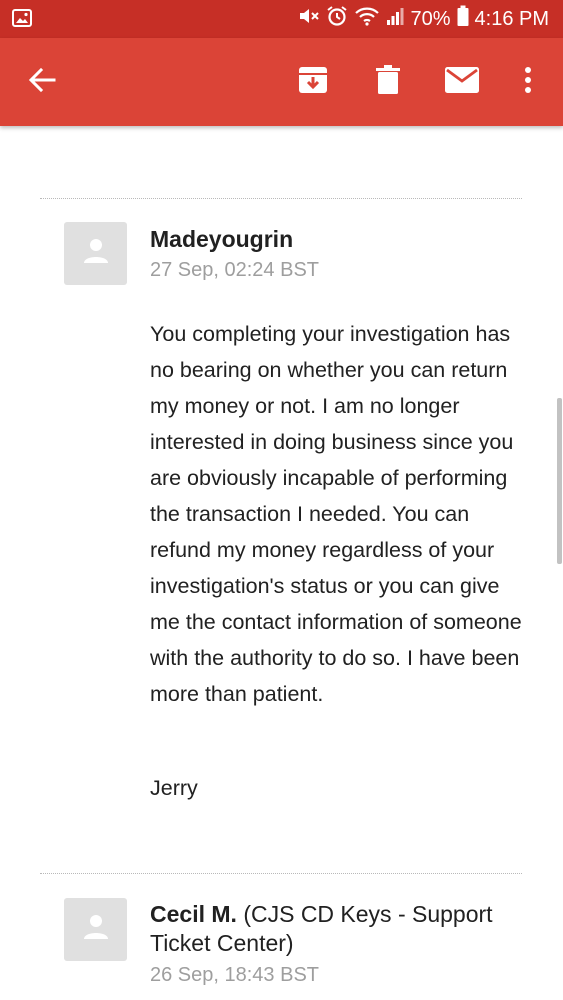 This screenshot has height=1000, width=563. Describe the element at coordinates (559, 481) in the screenshot. I see `scrollbar` at that location.